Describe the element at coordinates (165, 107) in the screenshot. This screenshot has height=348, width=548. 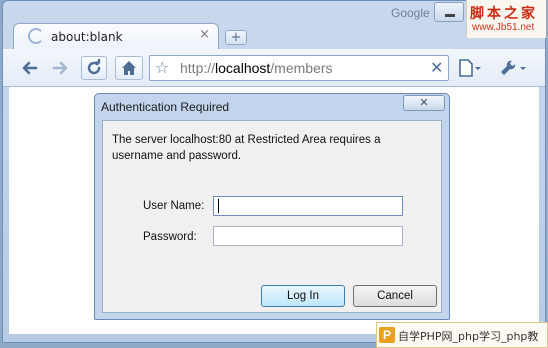
I see `dialog-title: Authentication Required` at that location.